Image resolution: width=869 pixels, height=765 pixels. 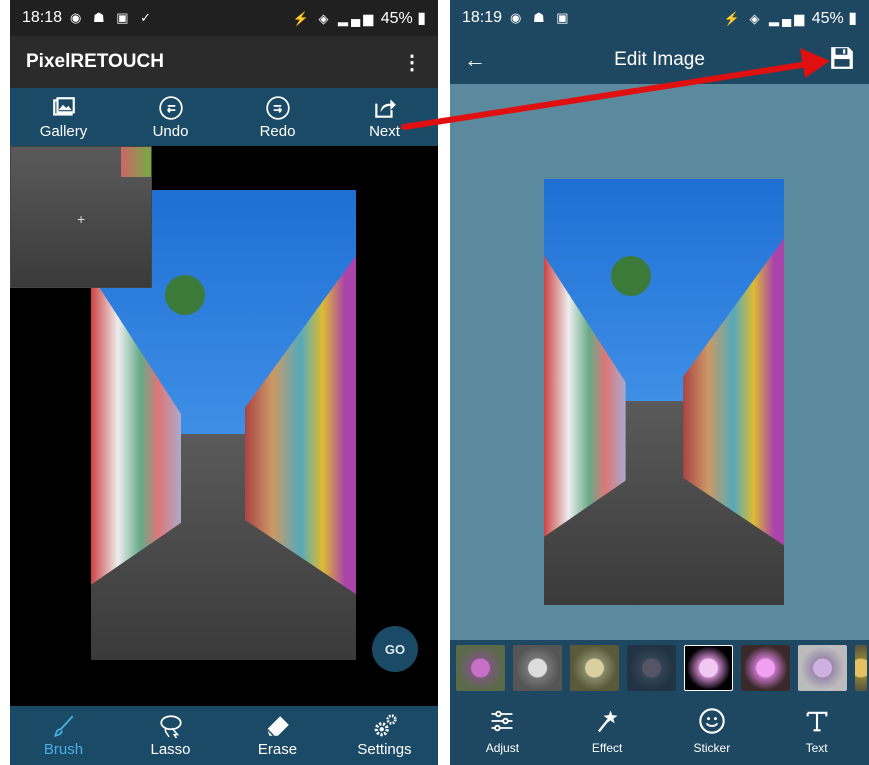 What do you see at coordinates (712, 747) in the screenshot?
I see `sticker-label: Sticker` at bounding box center [712, 747].